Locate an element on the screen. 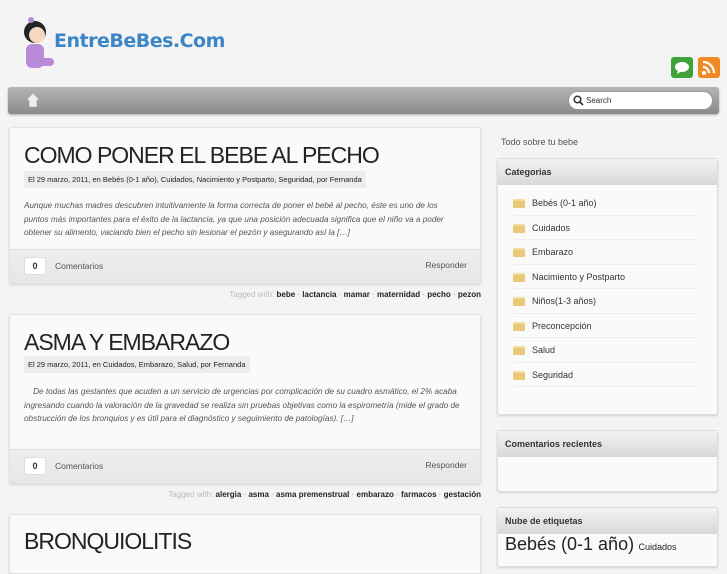 Image resolution: width=727 pixels, height=574 pixels. search-icon is located at coordinates (578, 100).